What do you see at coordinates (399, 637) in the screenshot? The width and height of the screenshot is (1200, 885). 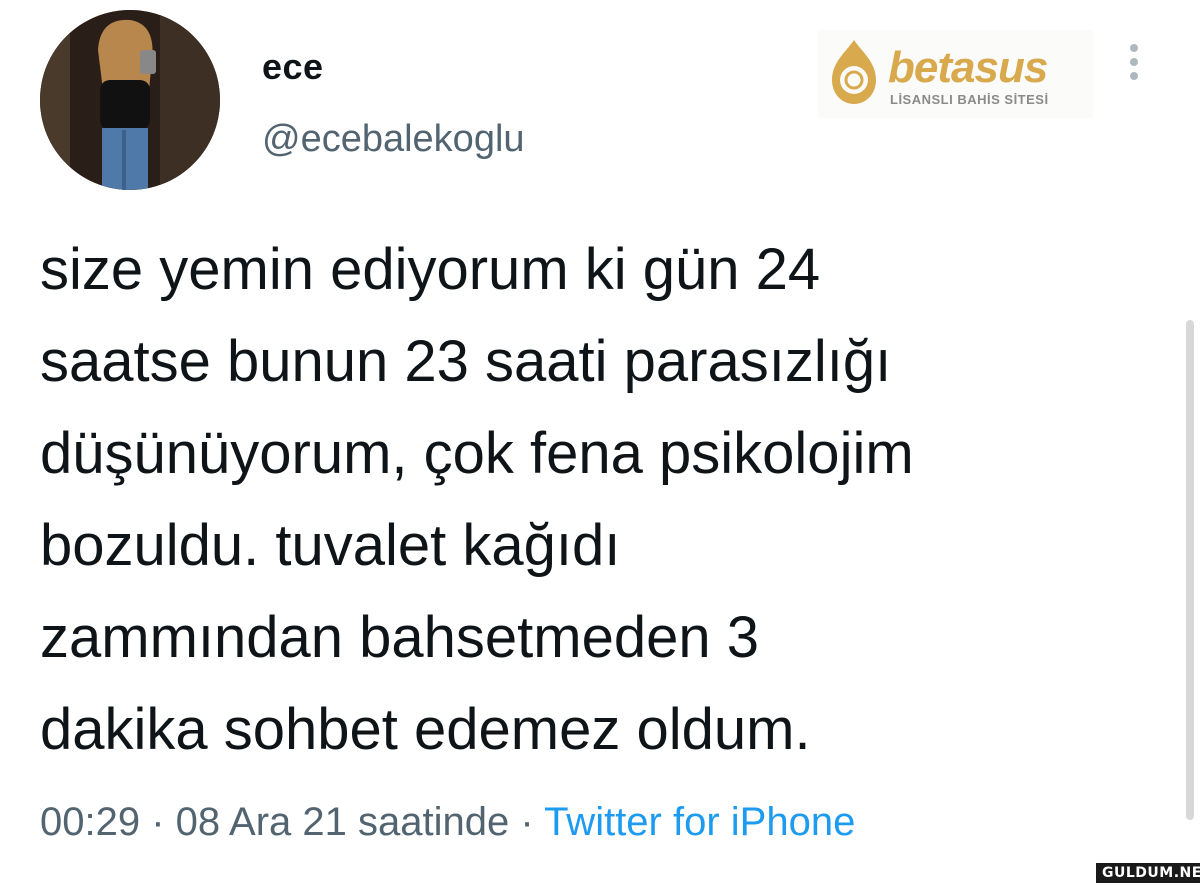 I see `tweet-line: zammından bahsetmeden 3` at bounding box center [399, 637].